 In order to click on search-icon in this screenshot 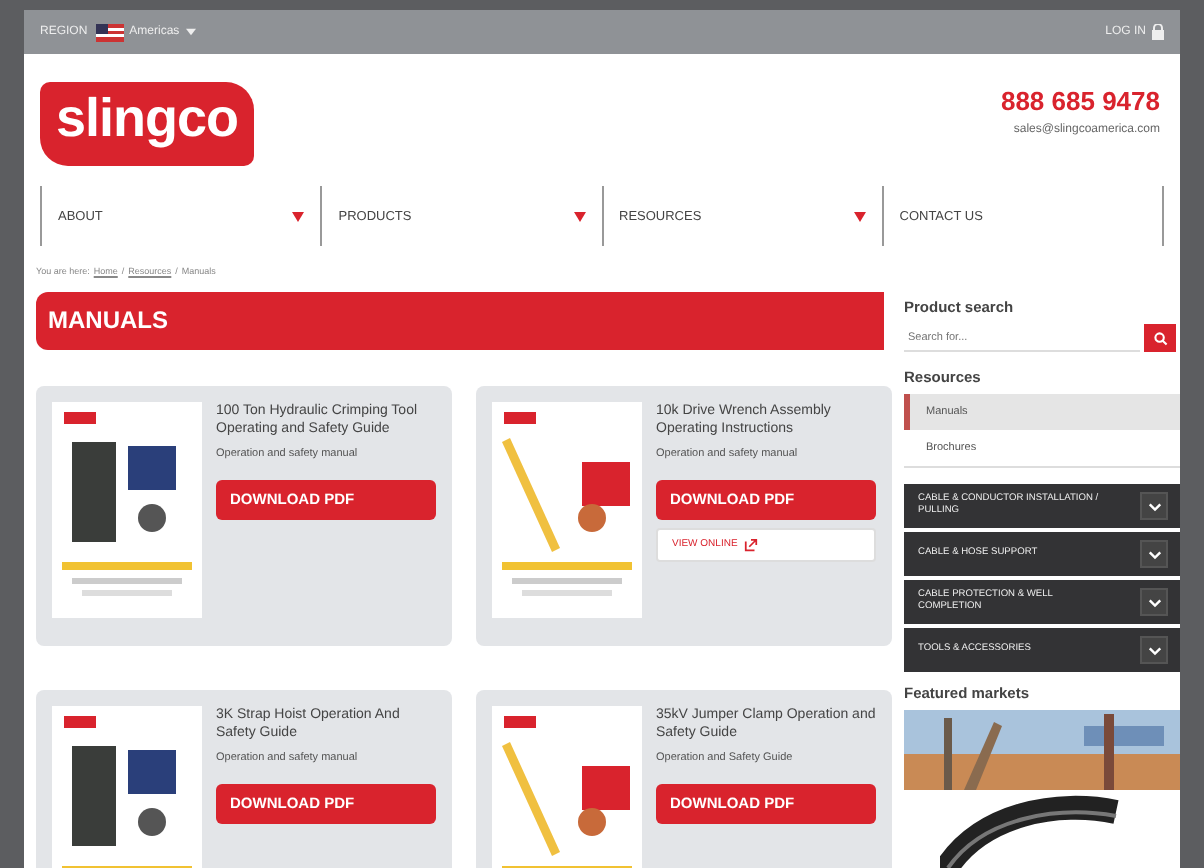, I will do `click(1160, 338)`.